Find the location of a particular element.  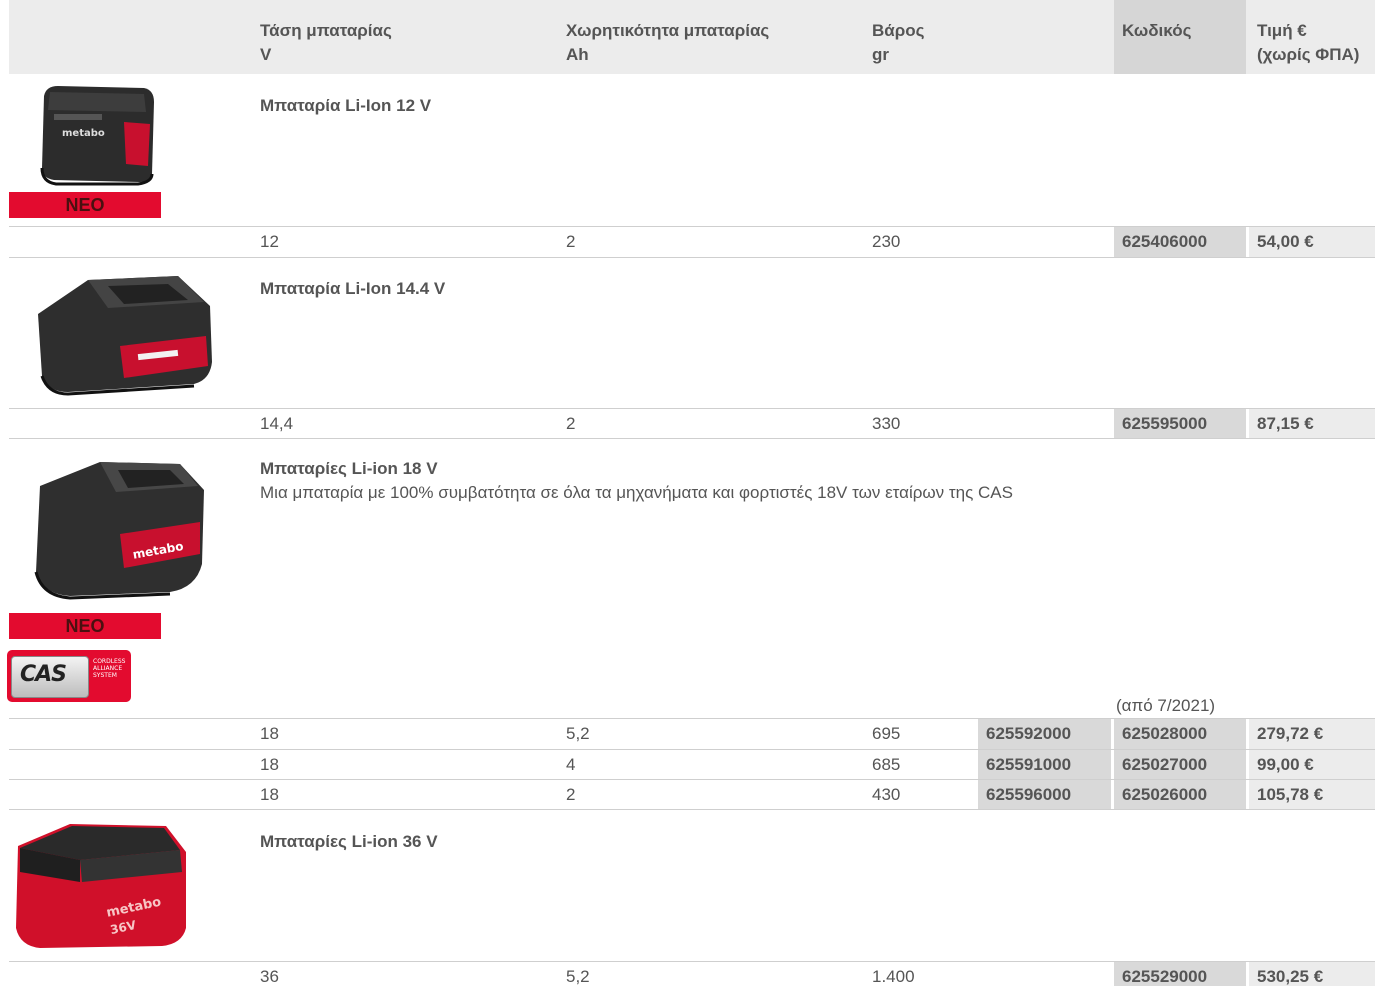

header-price: Τιμή € (χωρίς ΦΠΑ) is located at coordinates (1308, 43).